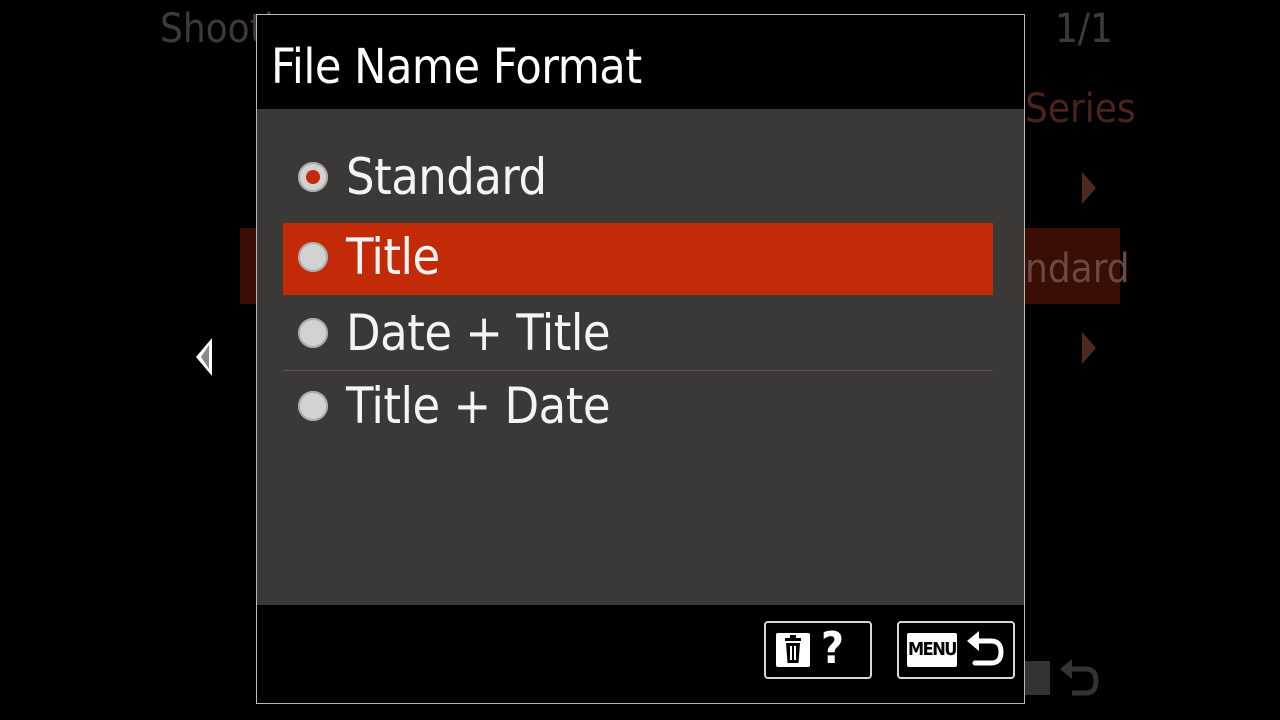 The height and width of the screenshot is (720, 1280). I want to click on help-symbol: ?, so click(832, 648).